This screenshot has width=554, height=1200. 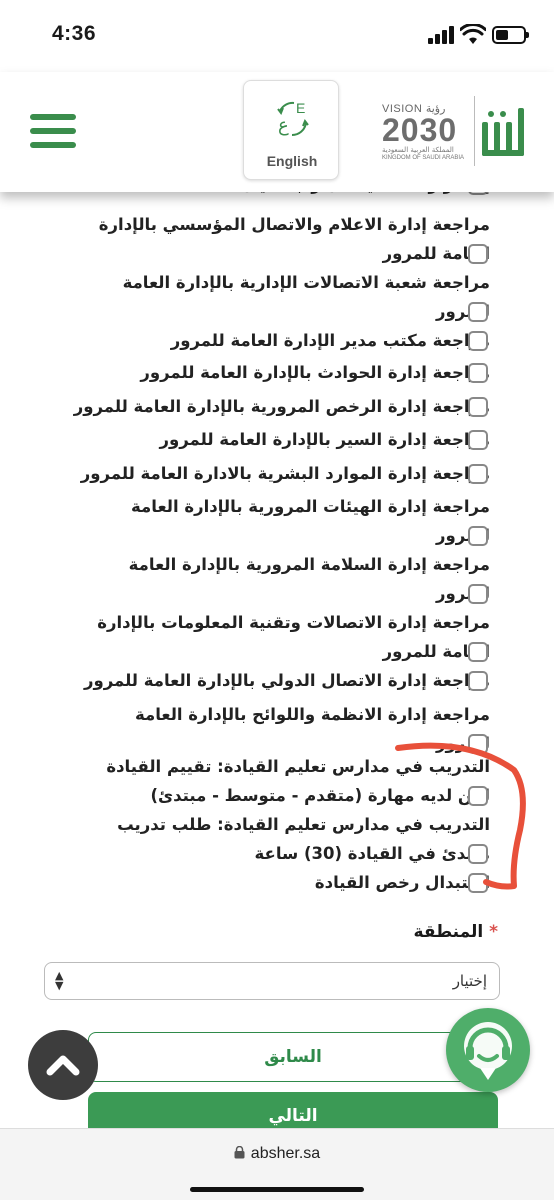 I want to click on region-label-text: المنطقة, so click(x=448, y=932).